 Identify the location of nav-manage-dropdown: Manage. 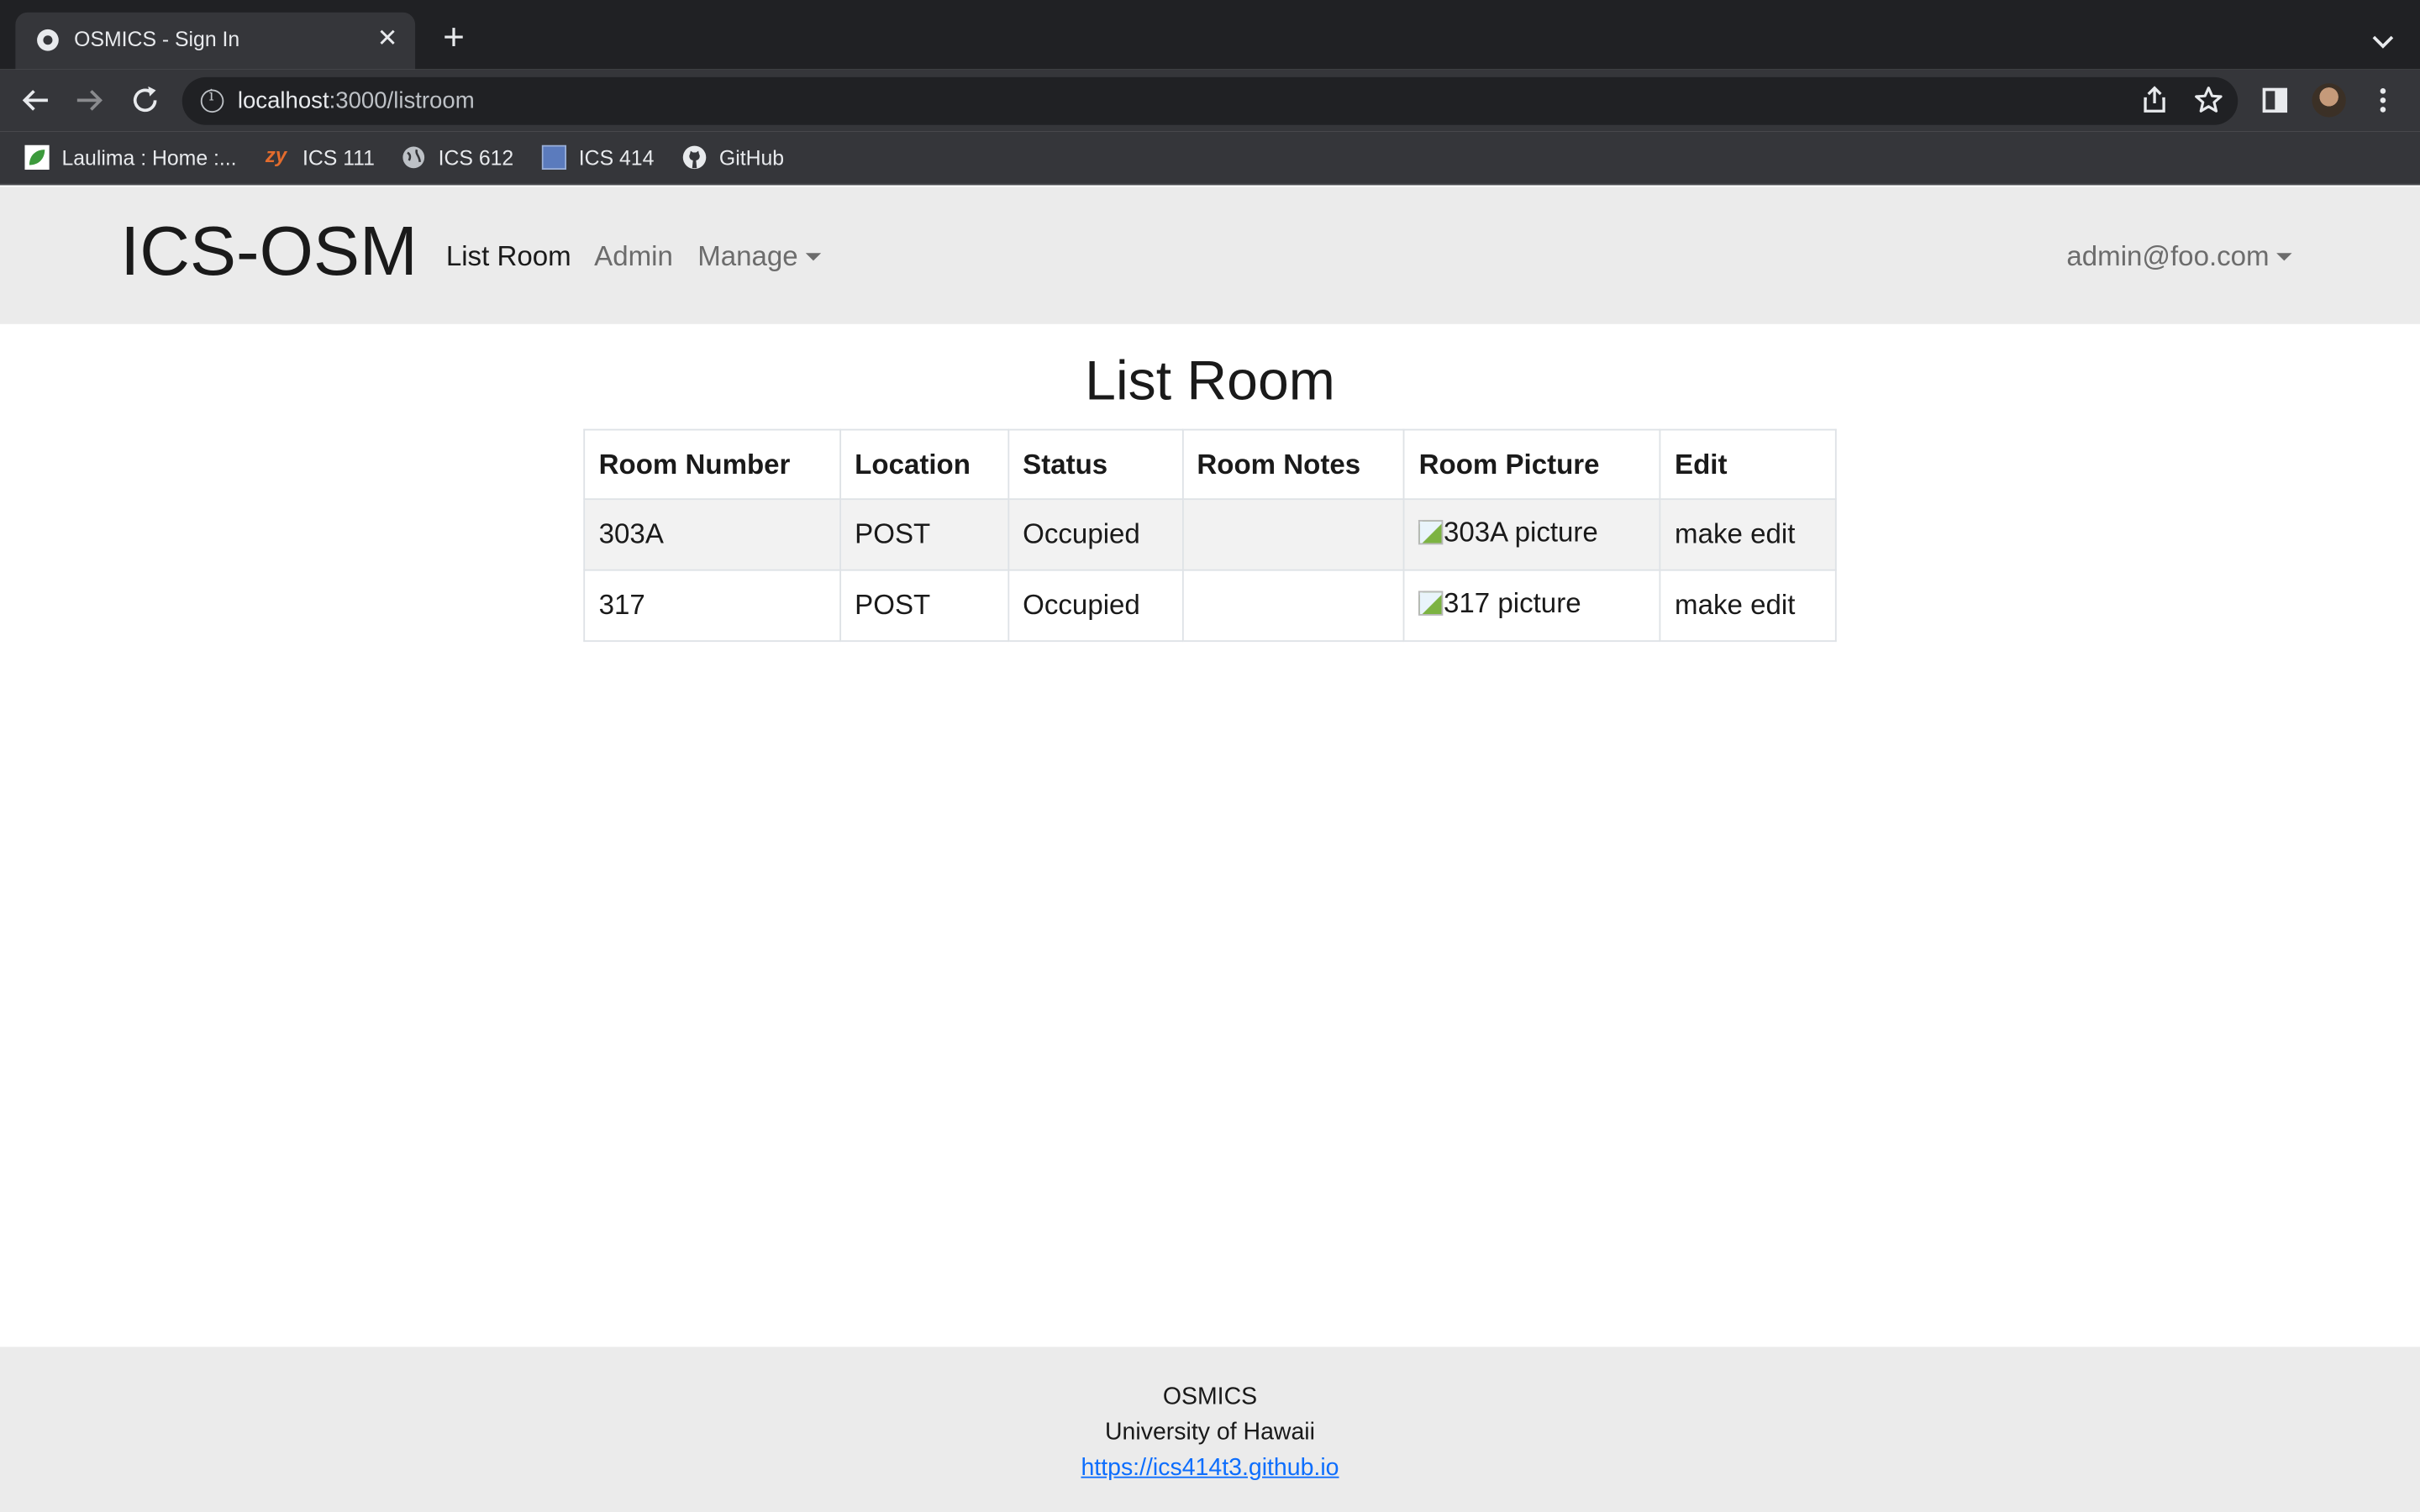
(759, 257).